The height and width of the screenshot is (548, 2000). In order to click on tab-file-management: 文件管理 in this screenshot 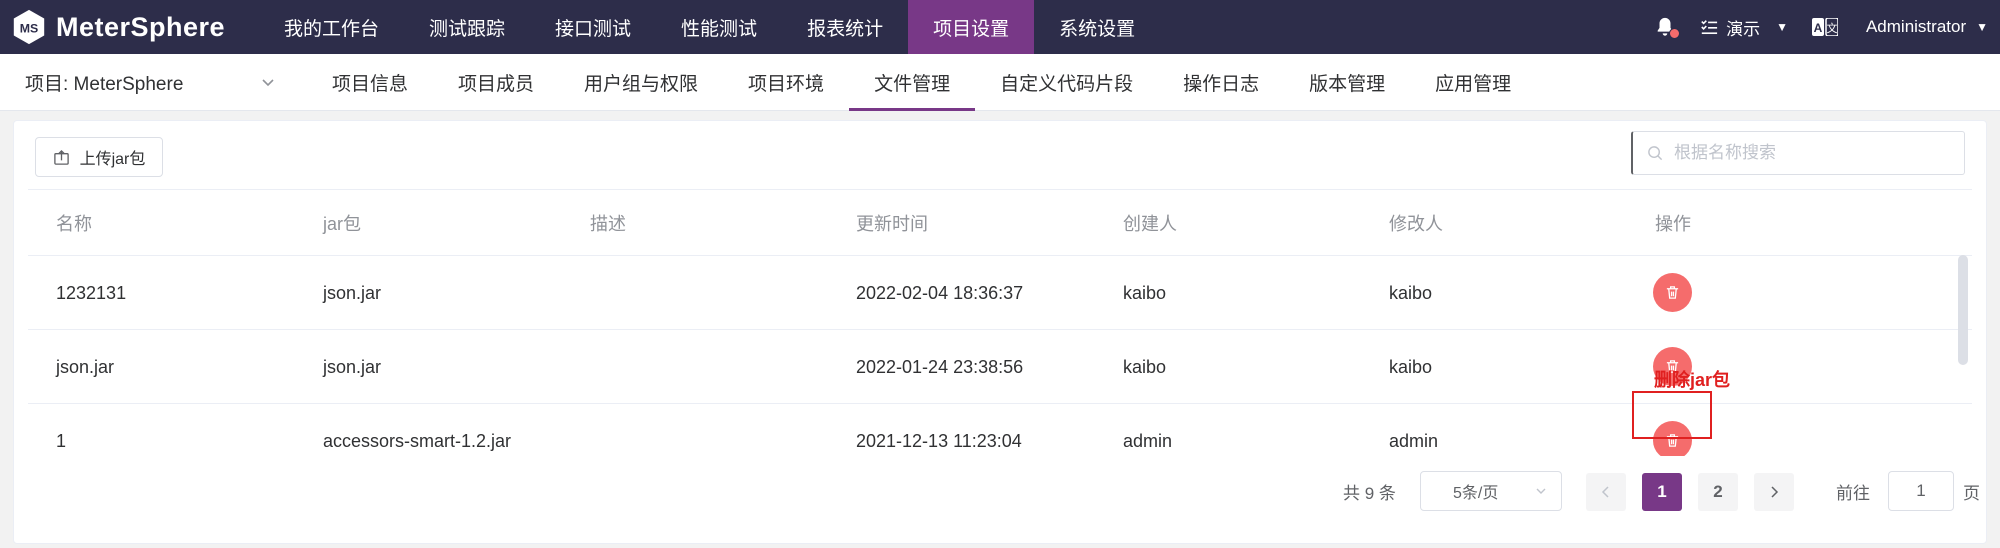, I will do `click(912, 82)`.